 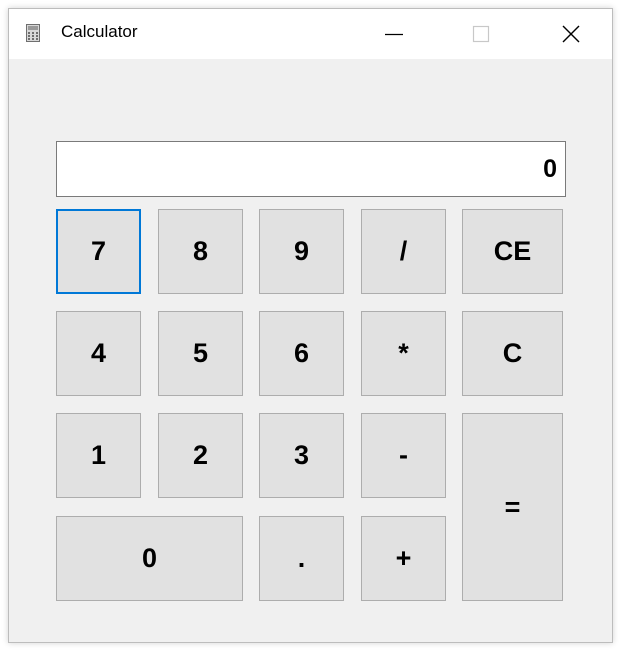 I want to click on calculator-icon, so click(x=33, y=33).